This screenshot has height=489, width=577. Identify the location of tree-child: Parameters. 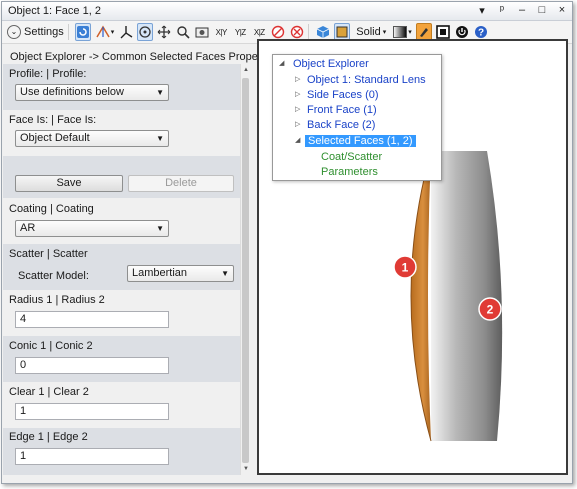
(349, 172).